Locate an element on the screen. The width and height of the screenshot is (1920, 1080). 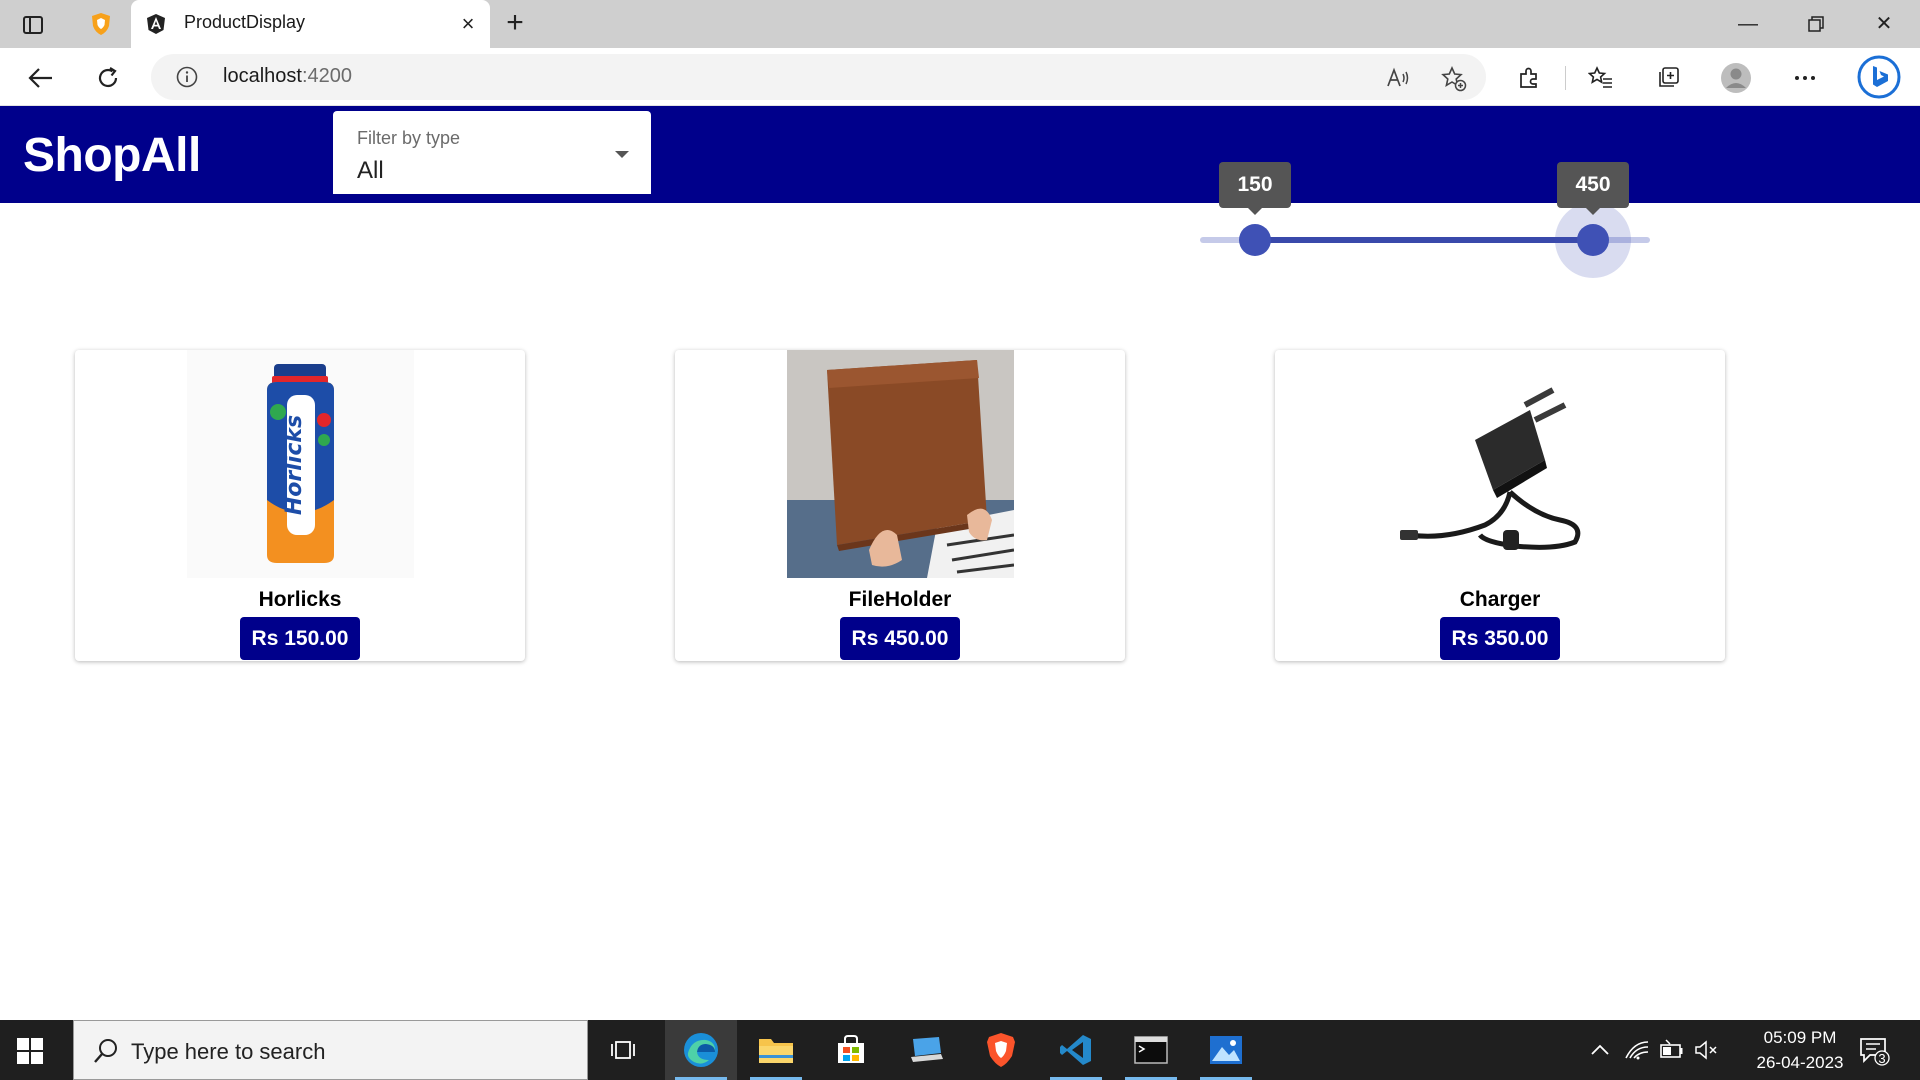
filter-value: All is located at coordinates (370, 170).